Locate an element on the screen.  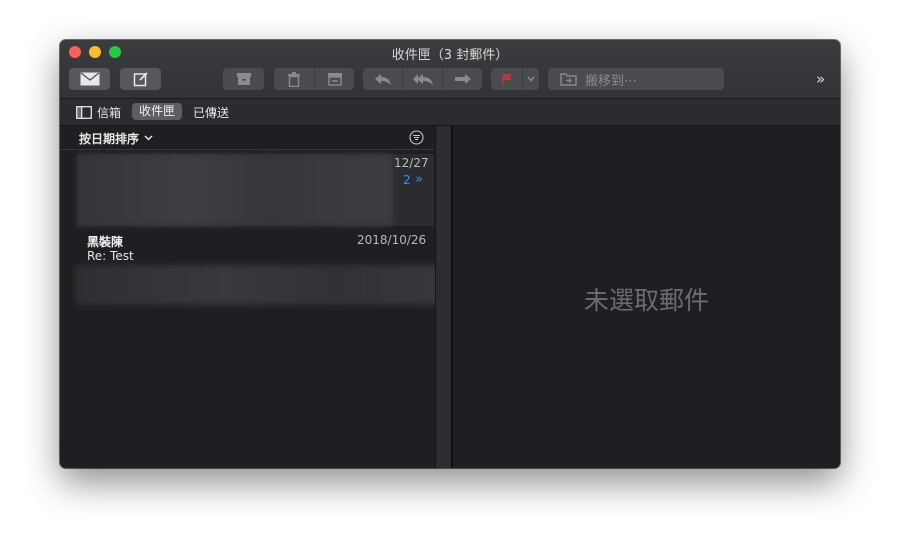
forward-icon is located at coordinates (462, 79).